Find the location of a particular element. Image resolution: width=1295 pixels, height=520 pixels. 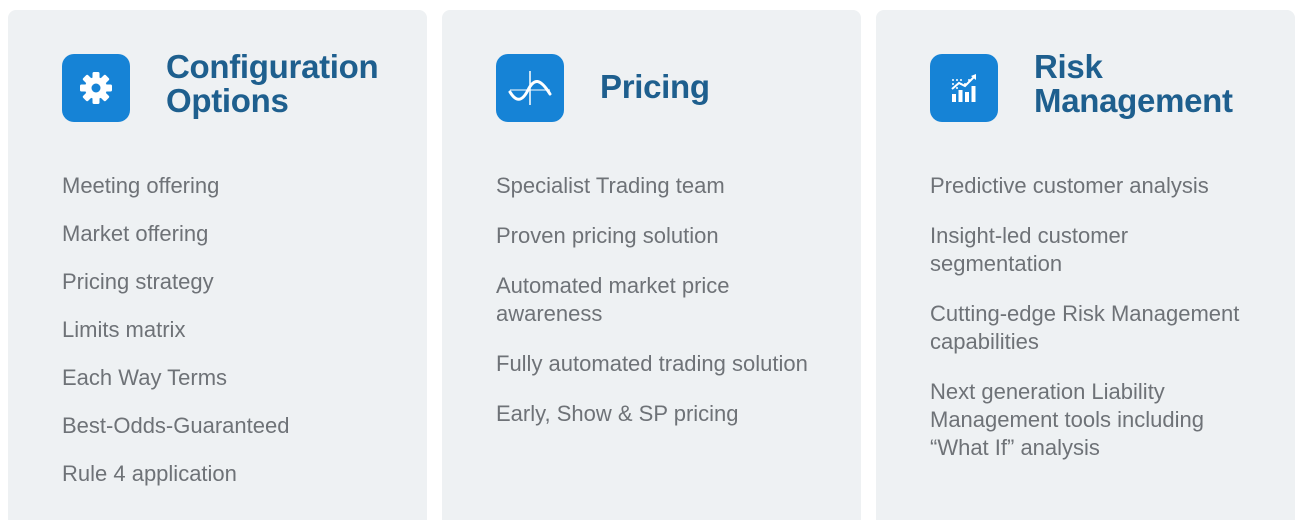

list-item: Specialist Trading team is located at coordinates (610, 185).